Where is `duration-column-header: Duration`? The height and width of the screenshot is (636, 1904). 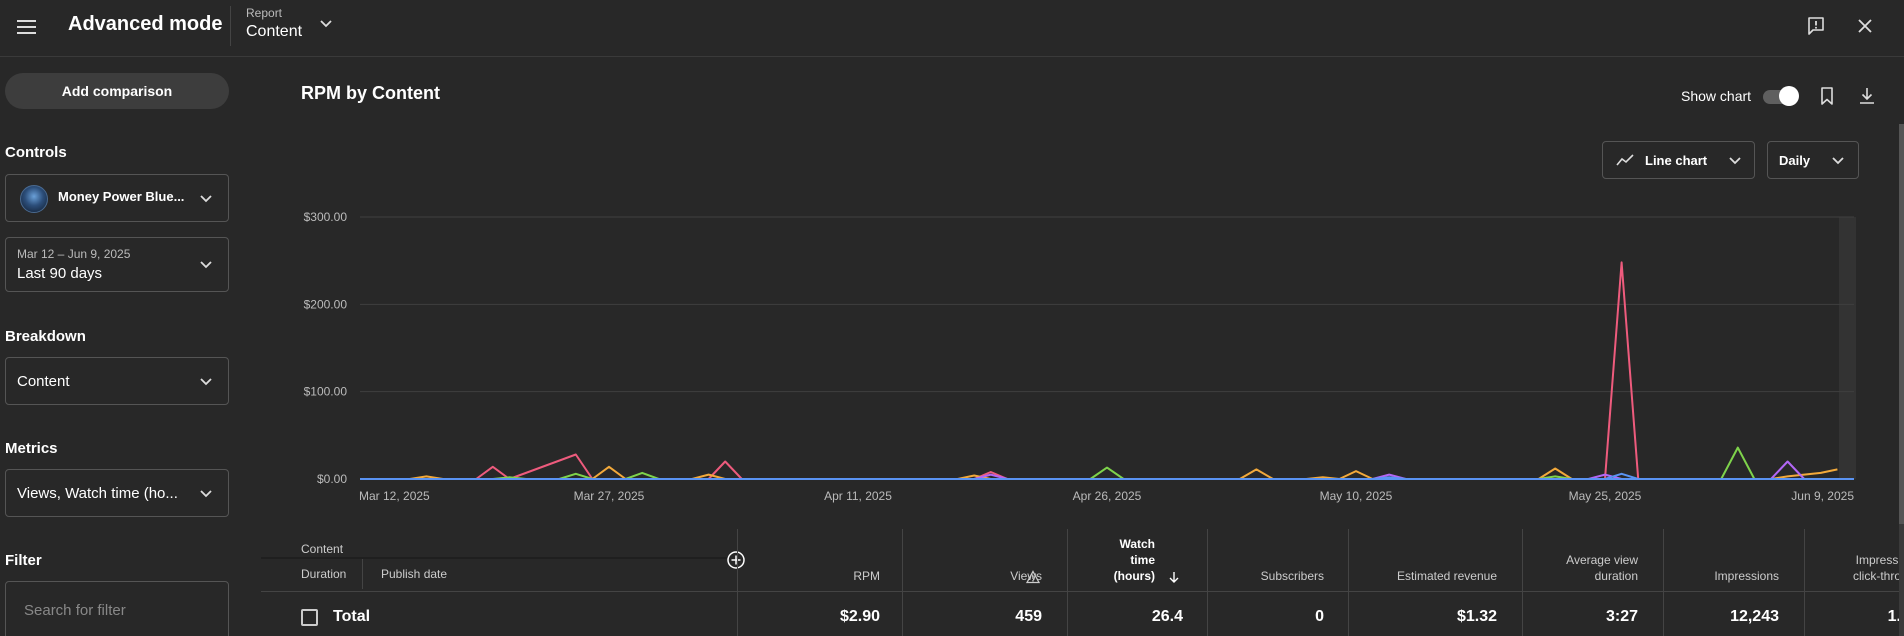 duration-column-header: Duration is located at coordinates (323, 574).